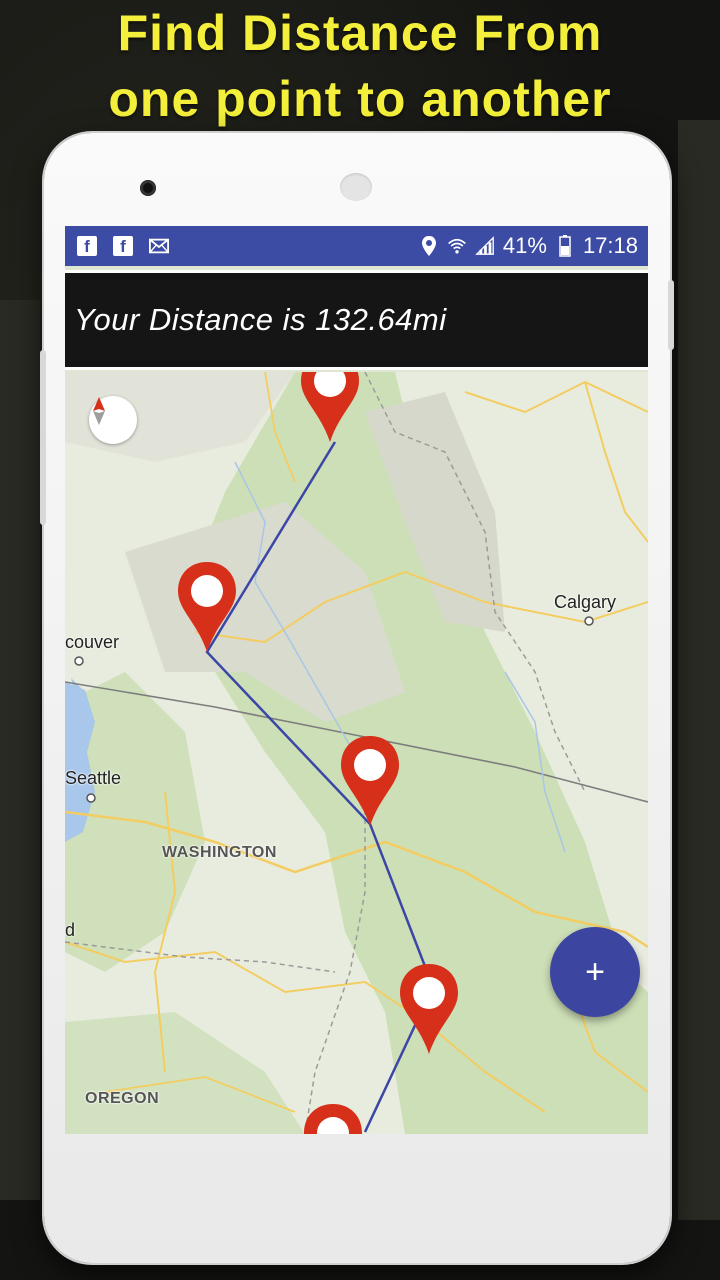 The width and height of the screenshot is (720, 1280). I want to click on map-label-partial: d, so click(70, 930).